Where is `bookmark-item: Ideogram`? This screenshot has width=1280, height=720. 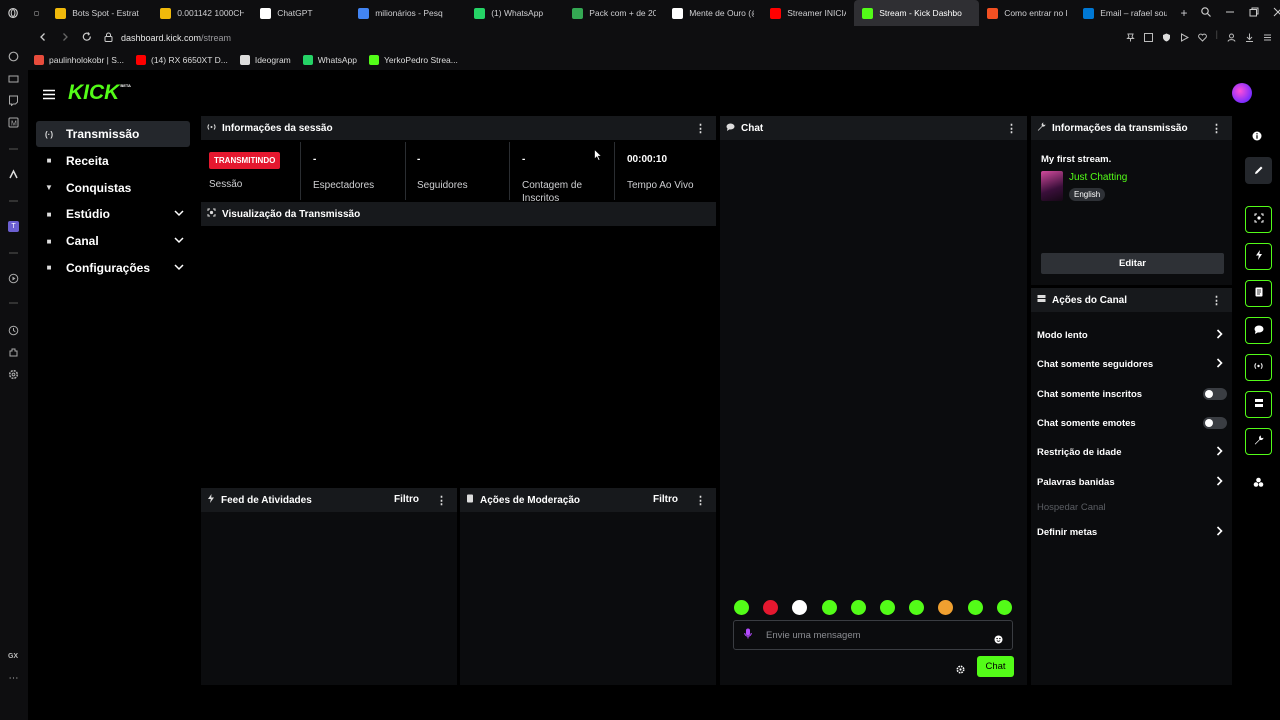 bookmark-item: Ideogram is located at coordinates (265, 60).